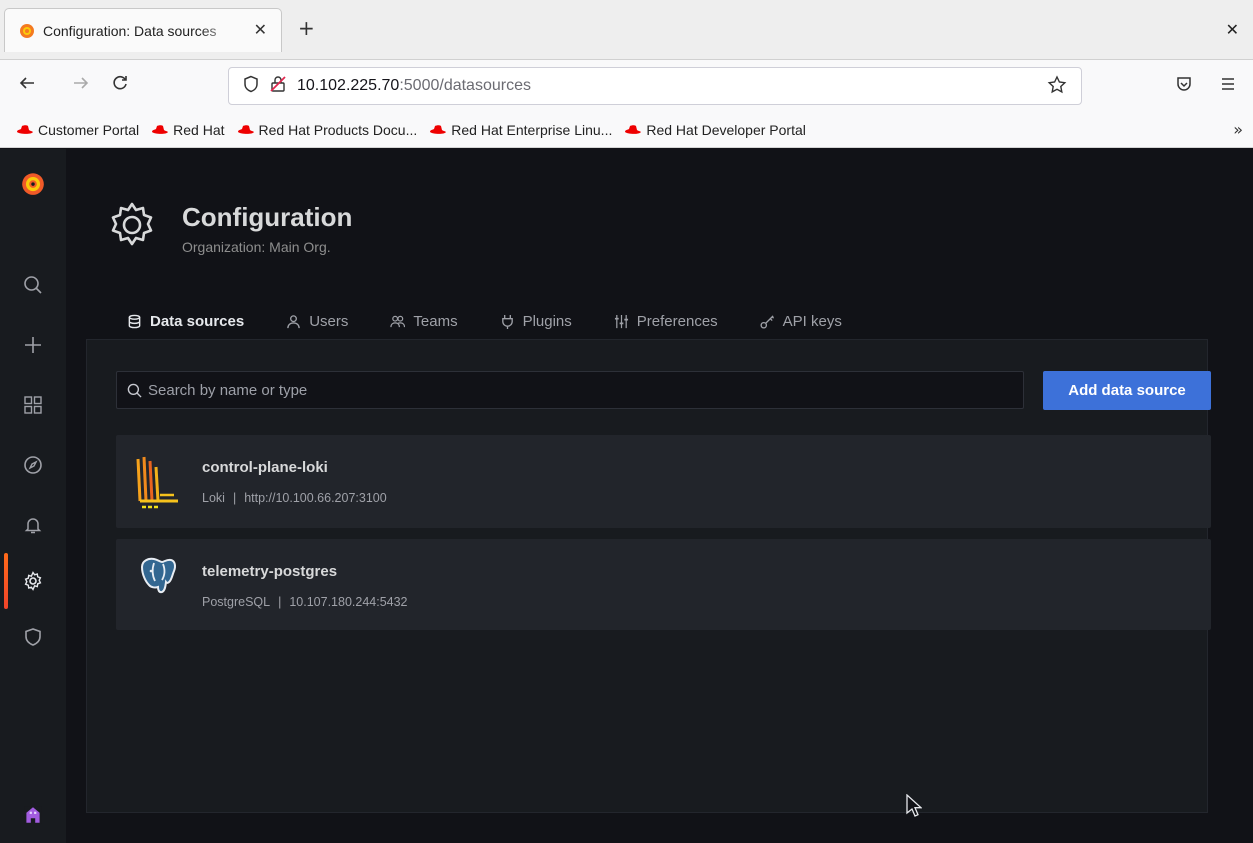 The height and width of the screenshot is (843, 1253). I want to click on browser-tab-bar: Configuration: Data sources ✕ + ✕, so click(626, 30).